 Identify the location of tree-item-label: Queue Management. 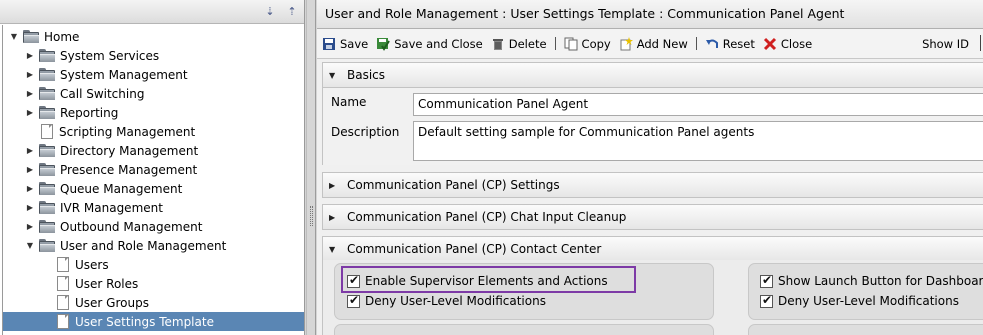
(121, 188).